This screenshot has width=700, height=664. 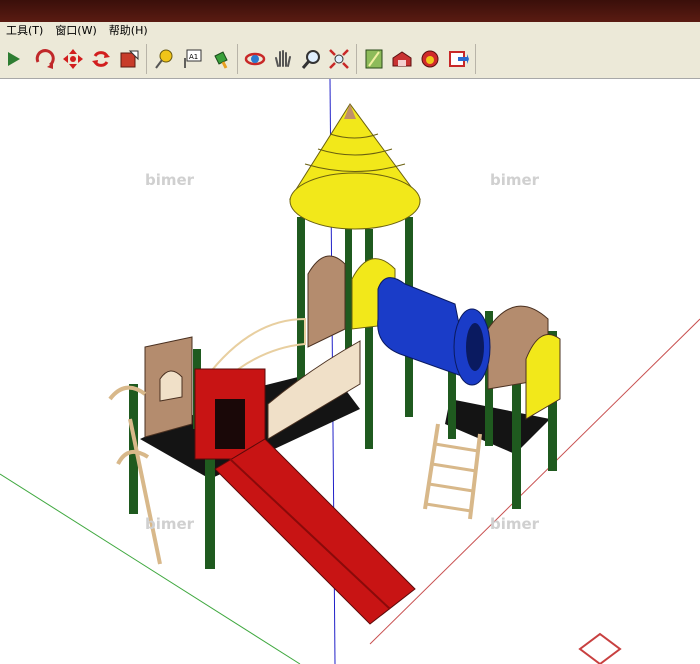 I want to click on roof-base, so click(x=355, y=201).